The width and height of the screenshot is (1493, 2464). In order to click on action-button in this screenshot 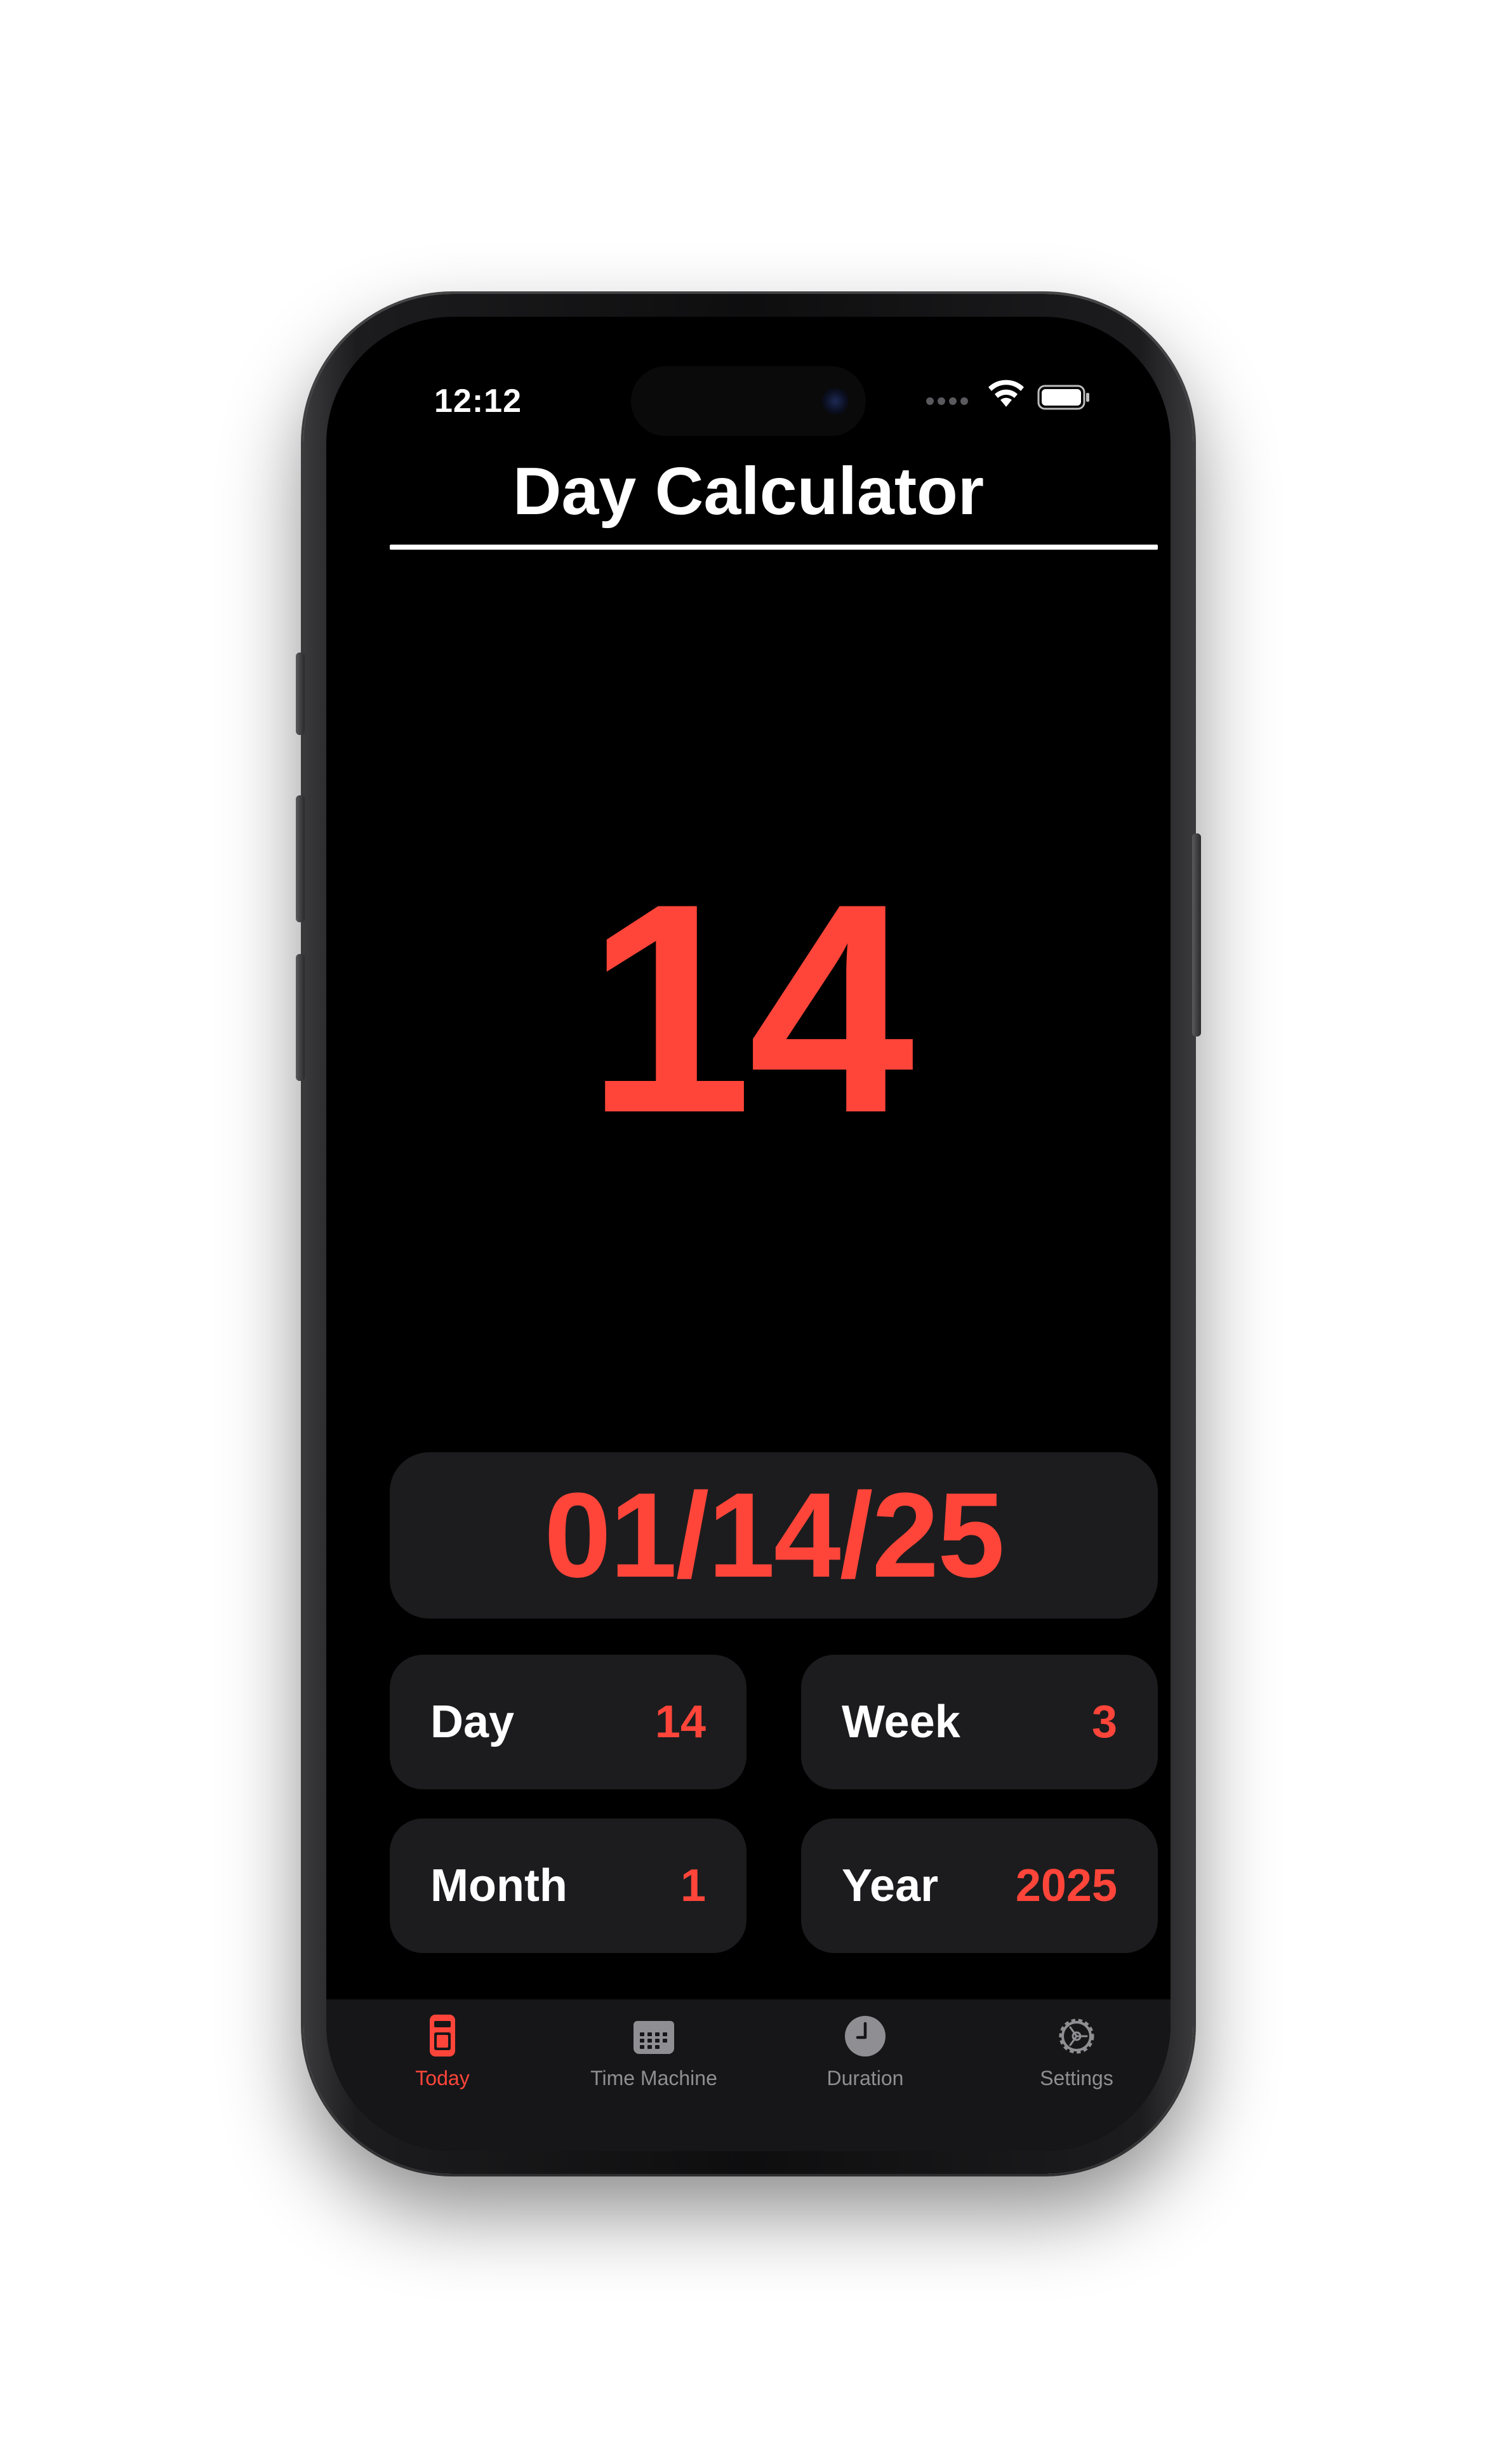, I will do `click(300, 693)`.